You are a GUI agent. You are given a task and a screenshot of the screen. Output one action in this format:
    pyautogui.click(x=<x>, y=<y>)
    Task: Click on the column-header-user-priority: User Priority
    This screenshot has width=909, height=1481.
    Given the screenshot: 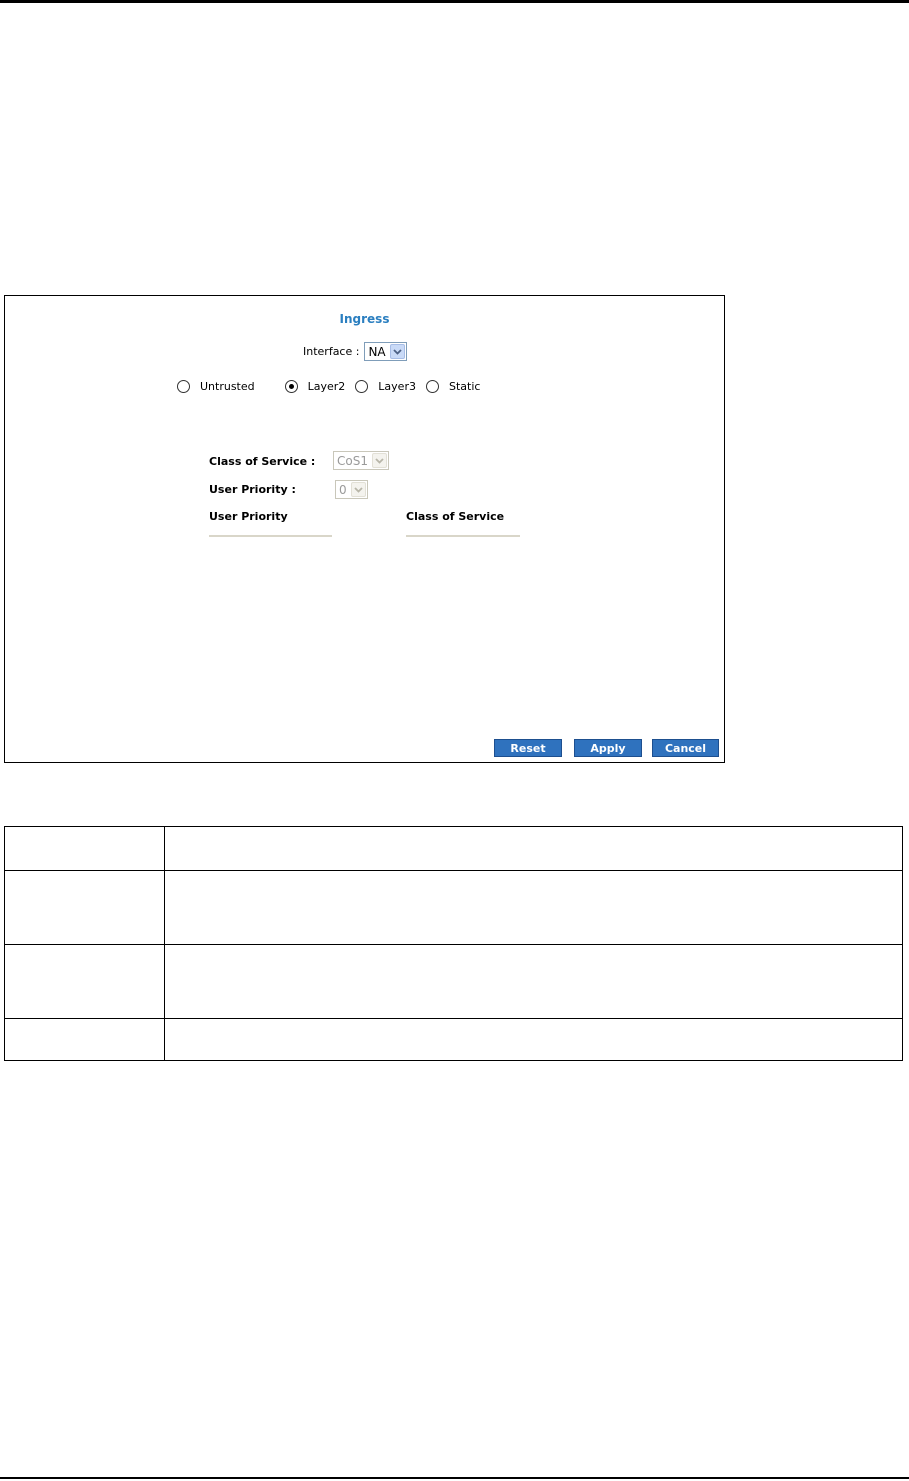 What is the action you would take?
    pyautogui.click(x=248, y=516)
    